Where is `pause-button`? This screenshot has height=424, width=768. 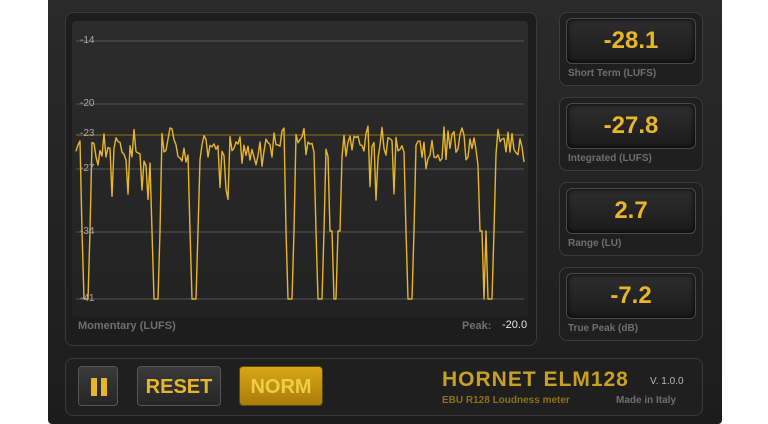 pause-button is located at coordinates (98, 386).